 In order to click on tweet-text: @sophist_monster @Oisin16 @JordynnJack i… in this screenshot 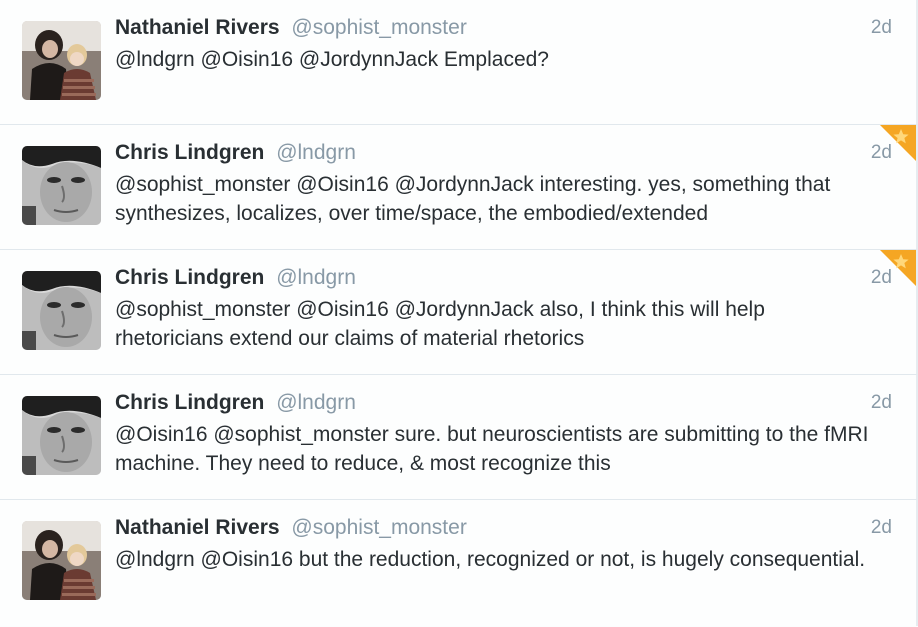, I will do `click(473, 199)`.